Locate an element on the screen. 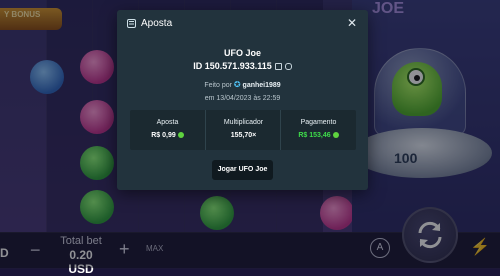 The width and height of the screenshot is (500, 276). modal-header: Aposta ✕ is located at coordinates (242, 23).